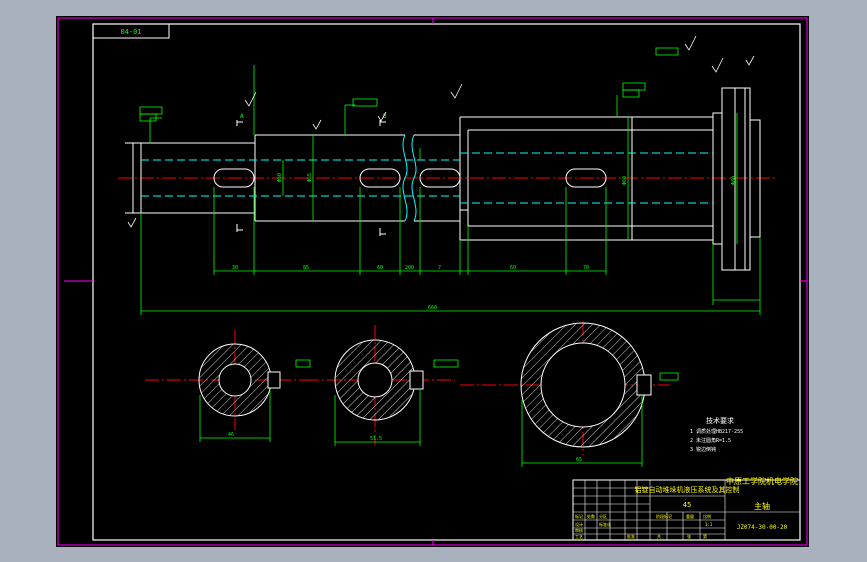 This screenshot has height=562, width=867. What do you see at coordinates (579, 524) in the screenshot?
I see `svg-text: 设计` at bounding box center [579, 524].